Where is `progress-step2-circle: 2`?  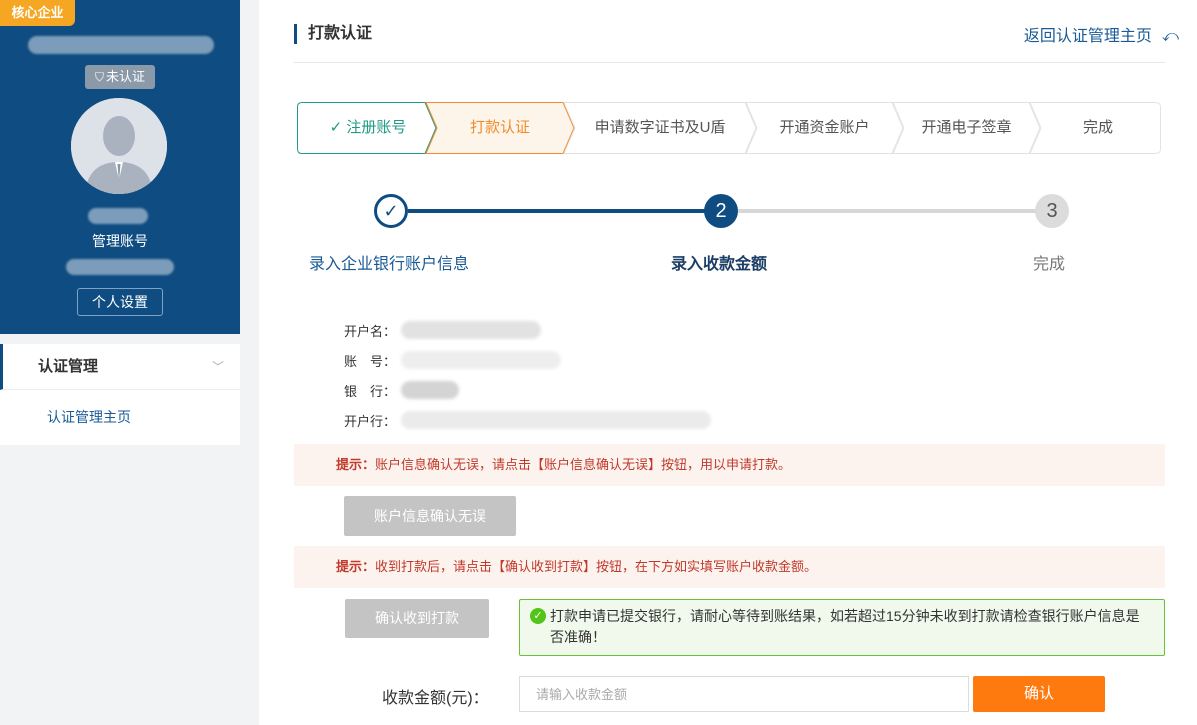
progress-step2-circle: 2 is located at coordinates (721, 211).